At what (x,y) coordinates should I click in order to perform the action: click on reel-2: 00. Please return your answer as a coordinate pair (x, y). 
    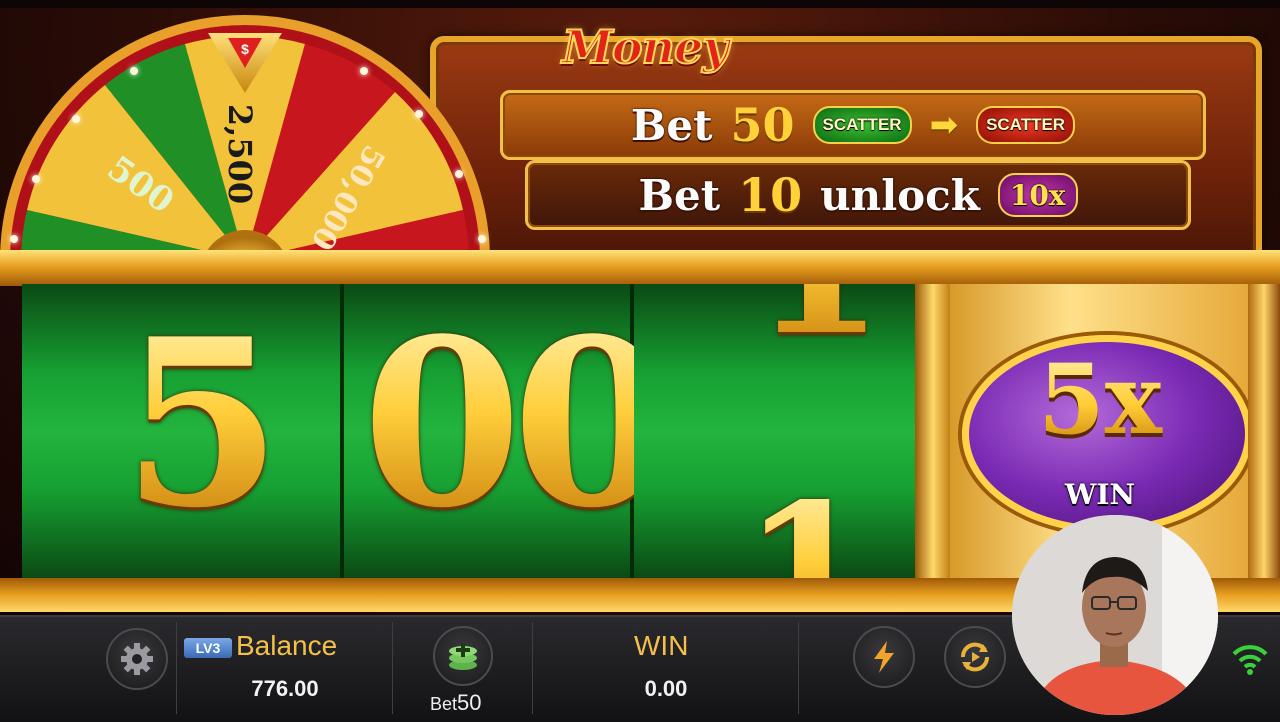
    Looking at the image, I should click on (489, 431).